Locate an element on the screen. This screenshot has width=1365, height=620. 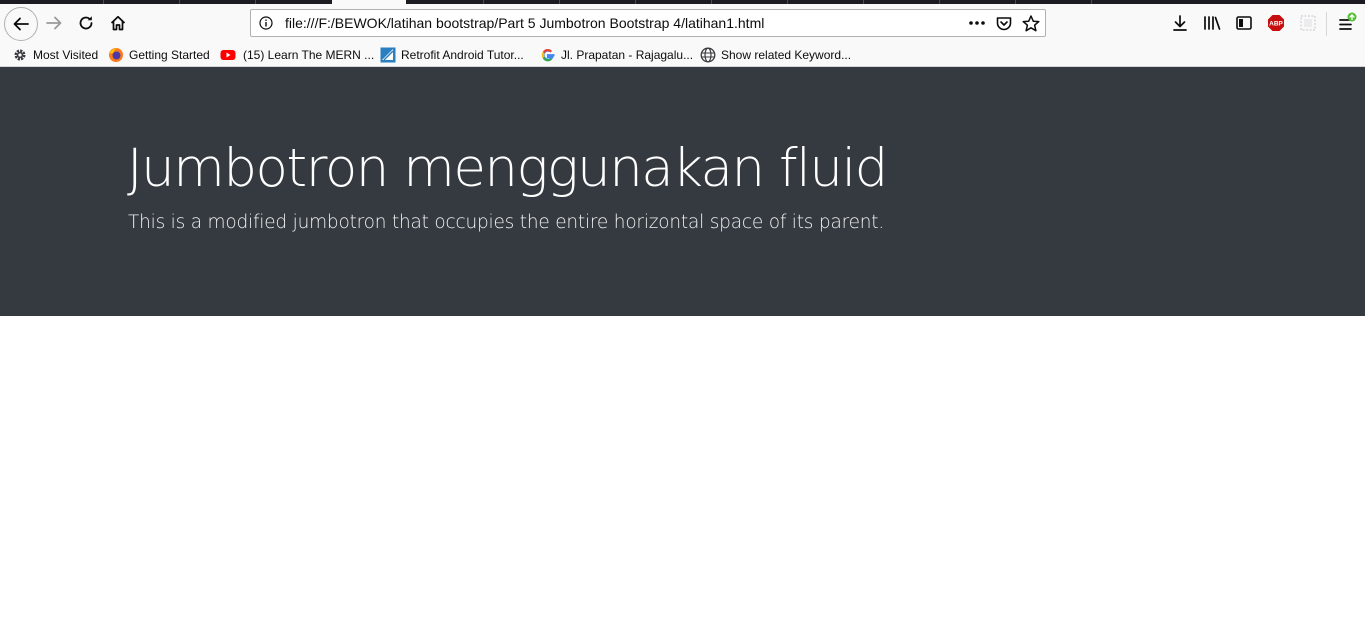
downloads-button is located at coordinates (1180, 23).